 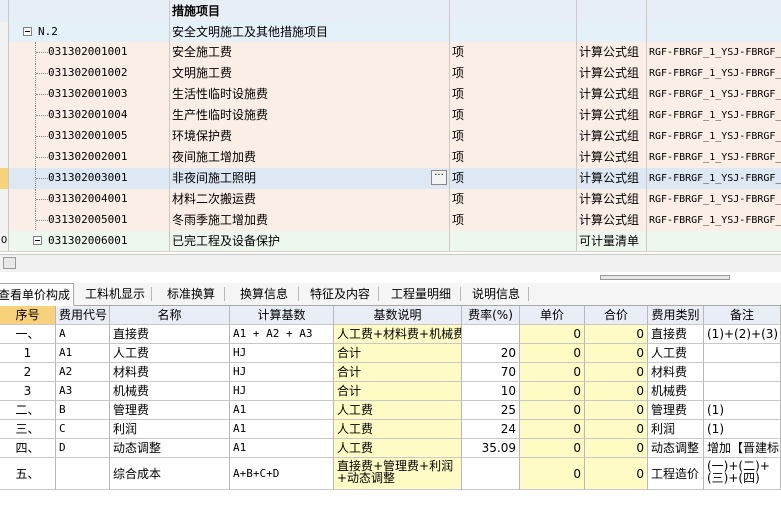 What do you see at coordinates (390, 32) in the screenshot?
I see `group-row: N.2 安全文明施工及其他措施项目` at bounding box center [390, 32].